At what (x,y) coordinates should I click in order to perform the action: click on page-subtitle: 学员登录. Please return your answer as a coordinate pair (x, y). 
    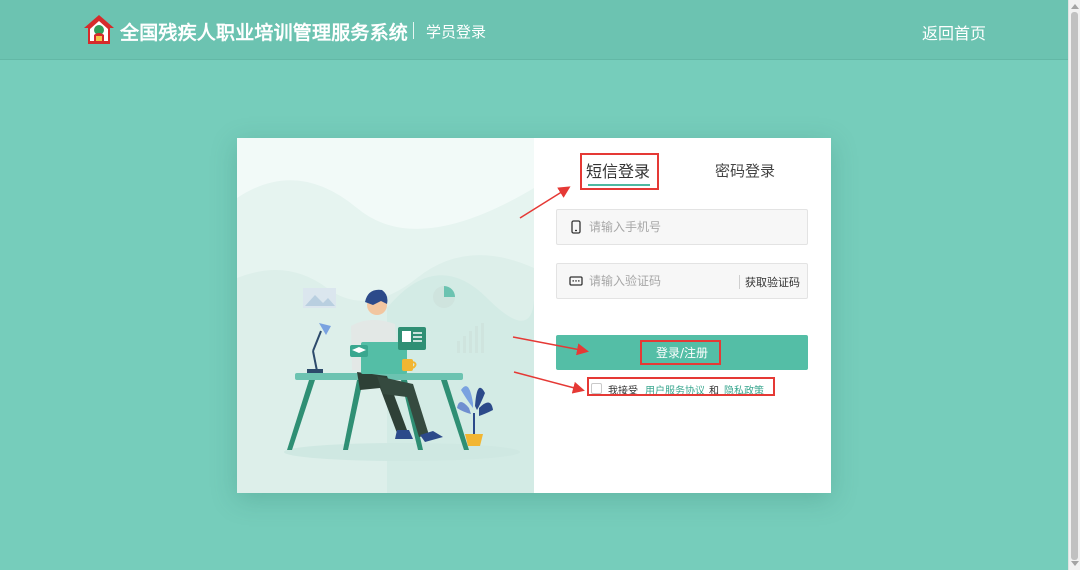
    Looking at the image, I should click on (456, 32).